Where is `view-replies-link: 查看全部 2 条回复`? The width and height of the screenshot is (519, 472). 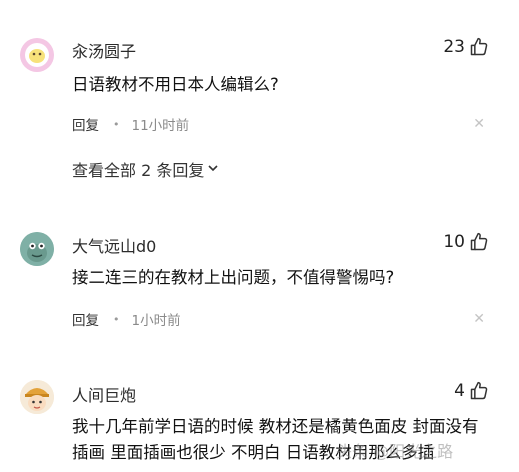 view-replies-link: 查看全部 2 条回复 is located at coordinates (146, 169).